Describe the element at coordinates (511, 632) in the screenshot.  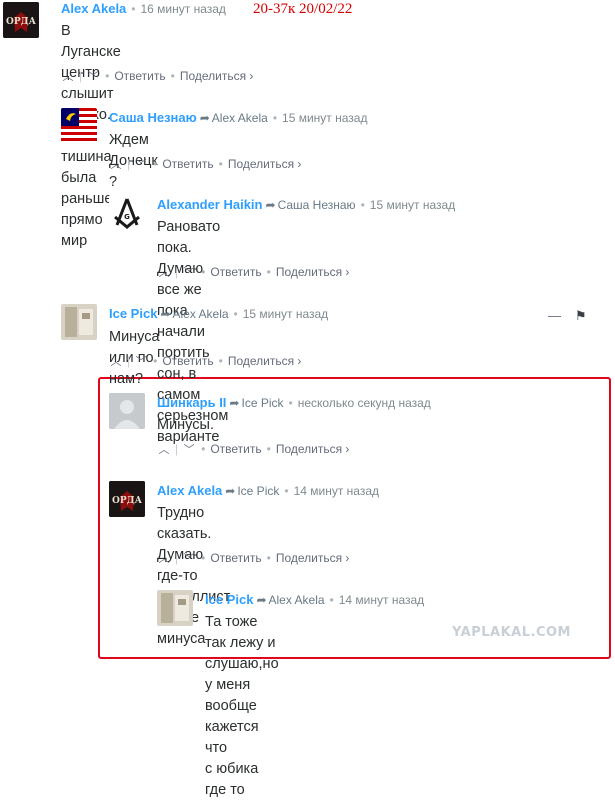
I see `site-watermark: YAPLAKAL.COM` at that location.